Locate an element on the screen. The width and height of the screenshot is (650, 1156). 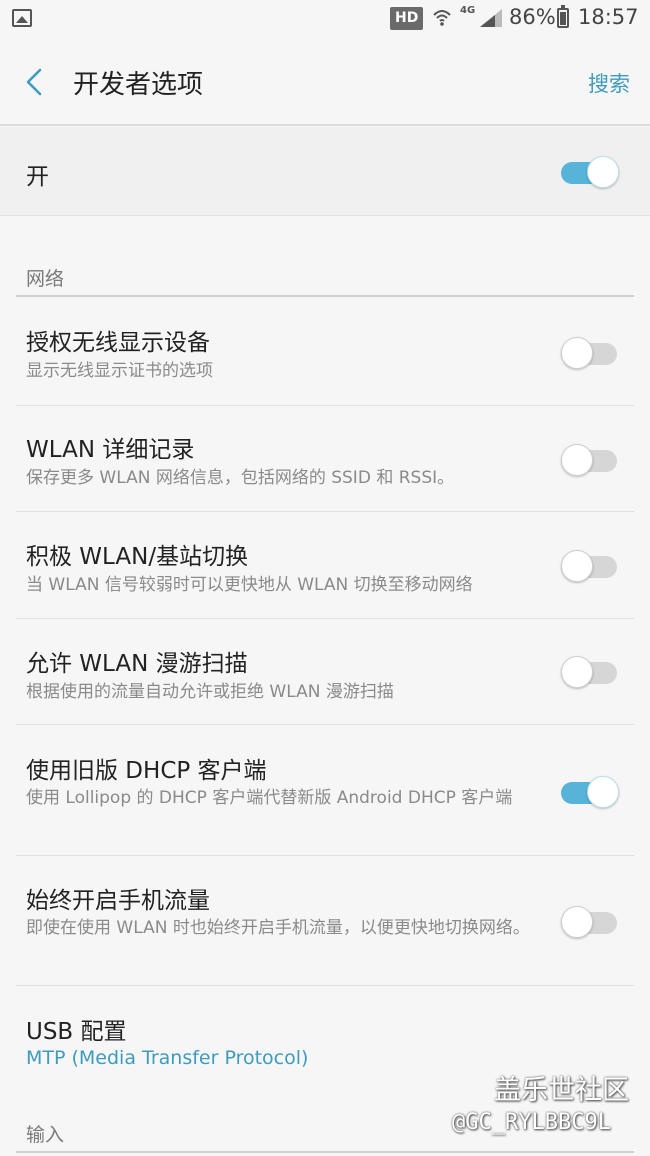
setting-subtitle: 保存更多 WLAN 网络信息，包括网络的 SSID 和 RSSI。 is located at coordinates (240, 478).